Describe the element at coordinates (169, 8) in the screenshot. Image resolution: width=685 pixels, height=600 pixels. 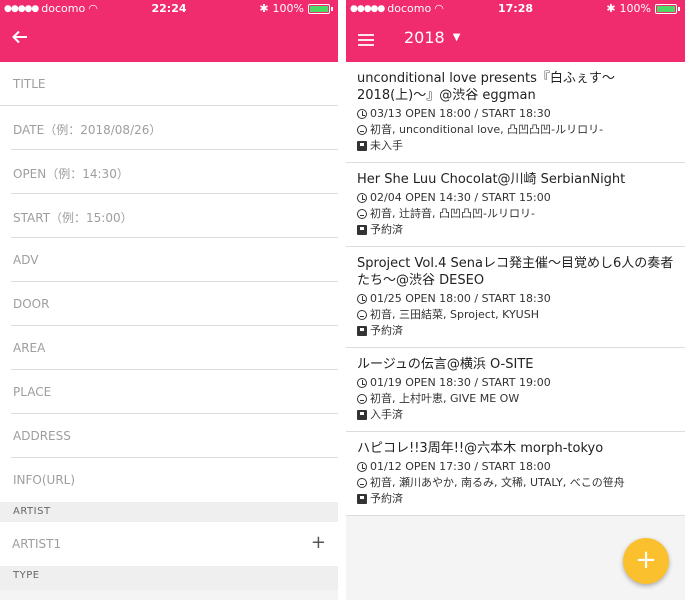
I see `status-bar: ●●●●● docomo ◠ 22:24 ✱ 100%` at that location.